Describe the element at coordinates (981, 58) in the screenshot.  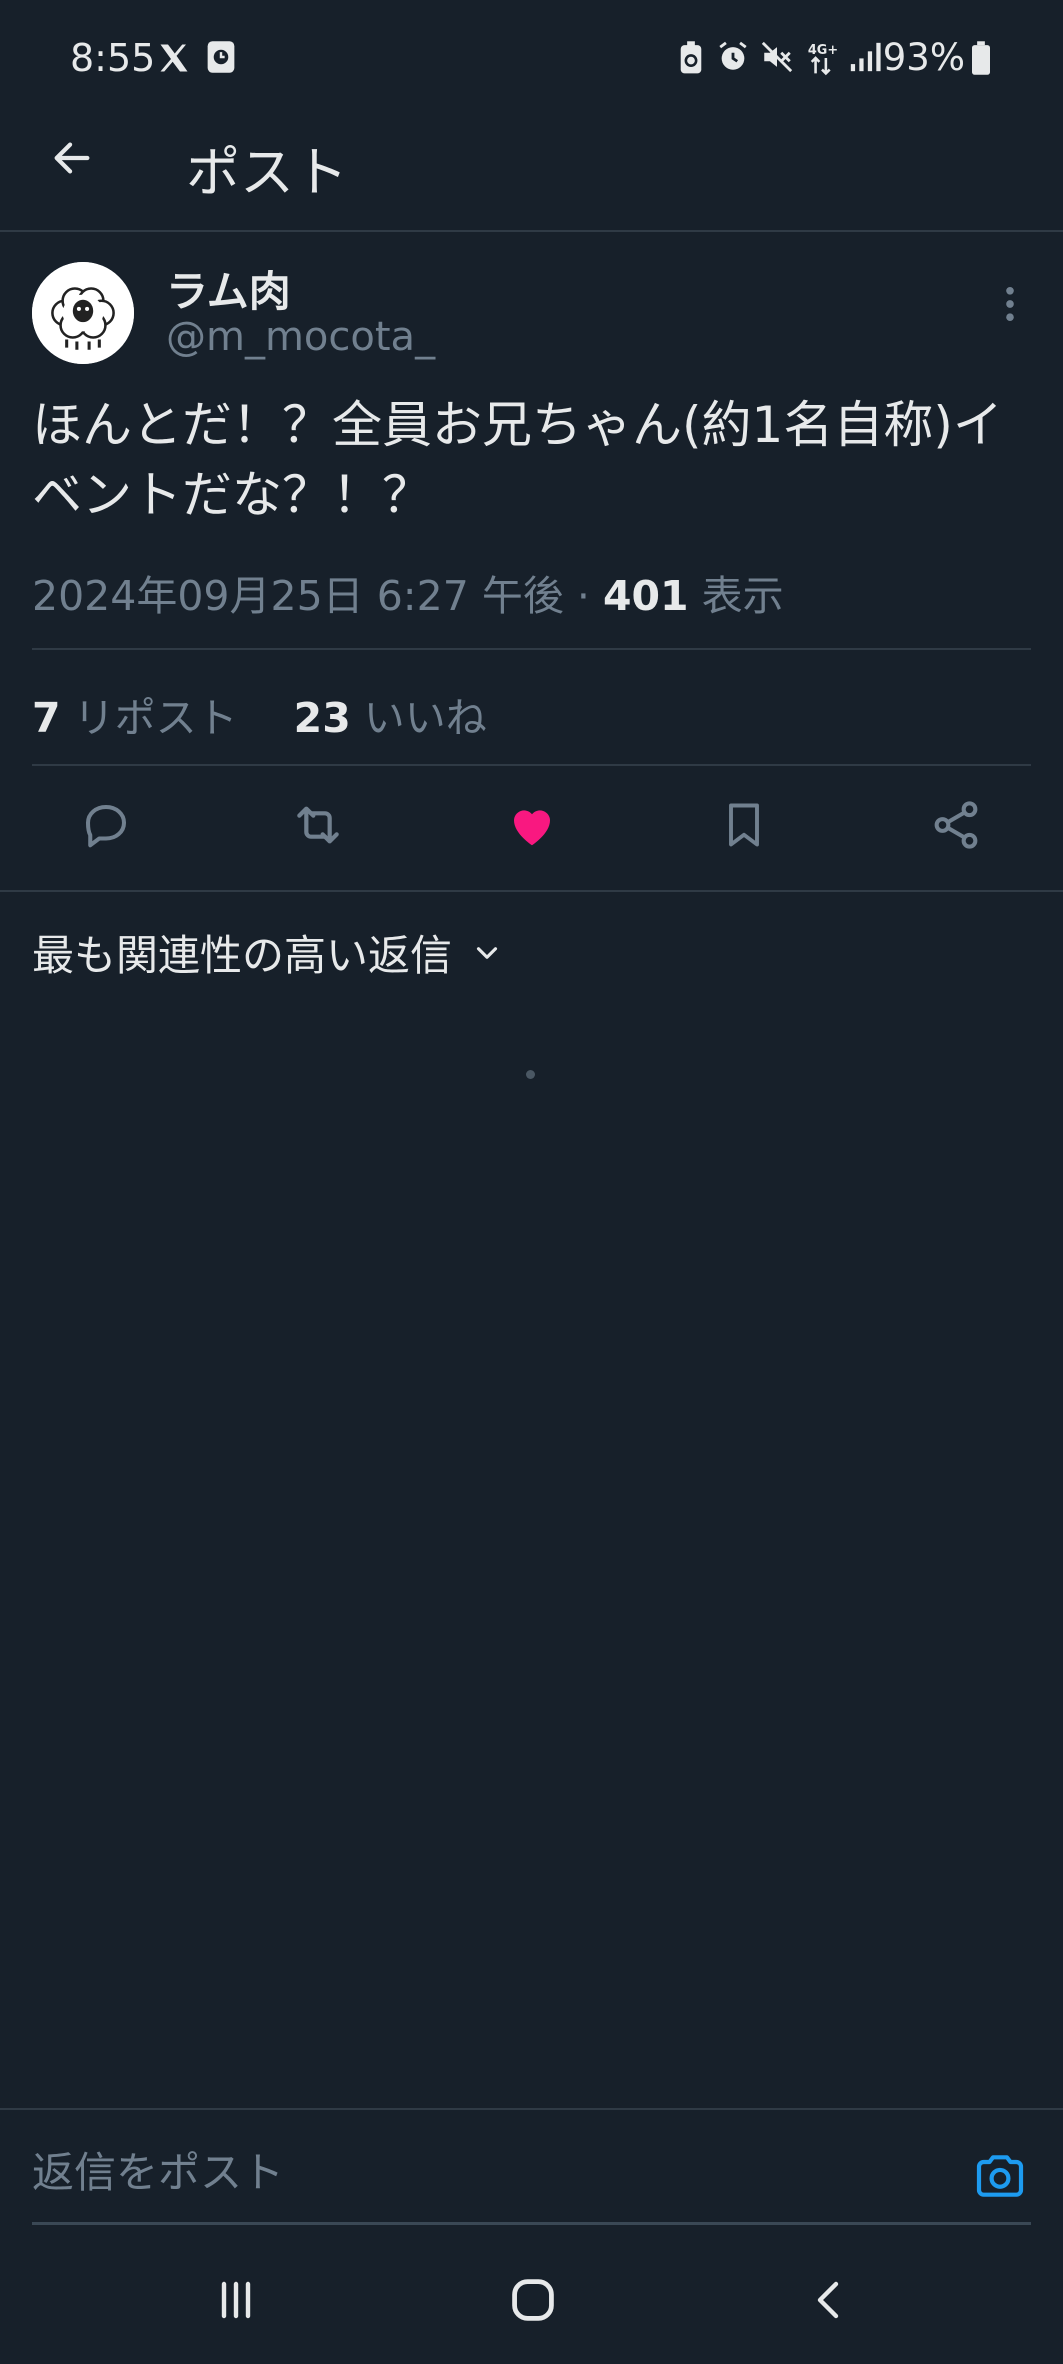
I see `battery-icon` at that location.